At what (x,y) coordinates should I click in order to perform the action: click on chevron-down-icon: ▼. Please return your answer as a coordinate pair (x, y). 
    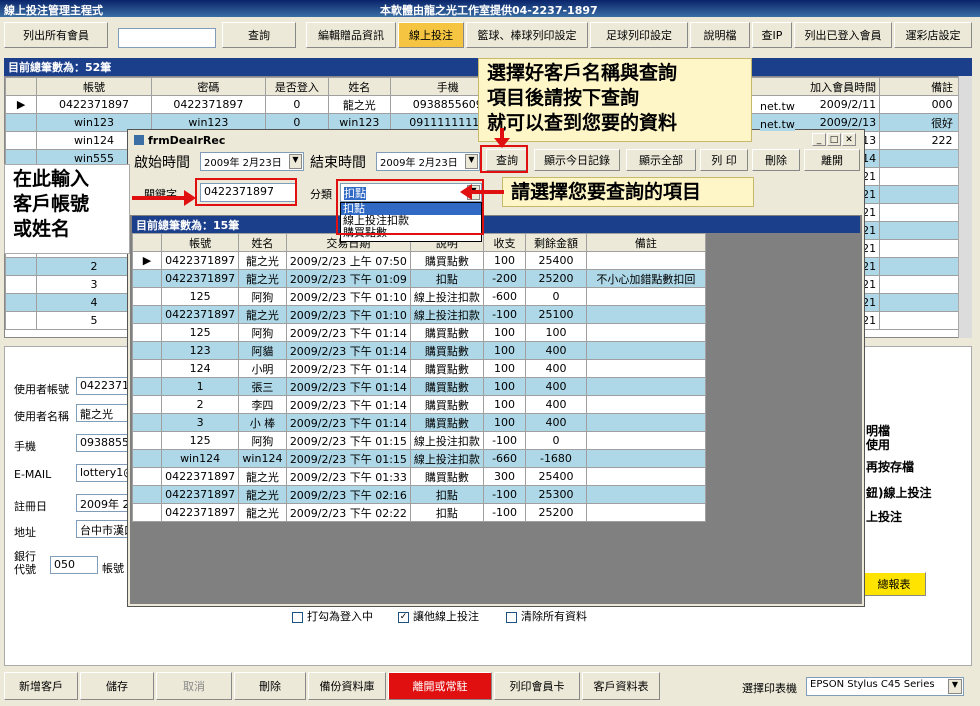
    Looking at the image, I should click on (295, 161).